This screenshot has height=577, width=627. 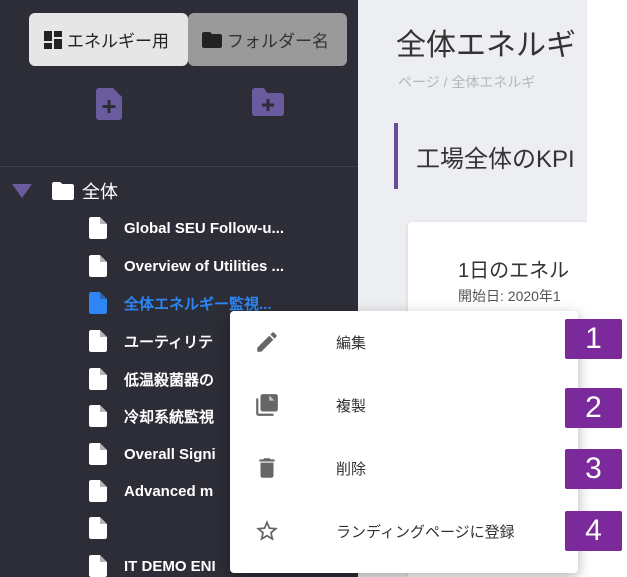 What do you see at coordinates (484, 156) in the screenshot?
I see `section-title: 工場全体のKPI` at bounding box center [484, 156].